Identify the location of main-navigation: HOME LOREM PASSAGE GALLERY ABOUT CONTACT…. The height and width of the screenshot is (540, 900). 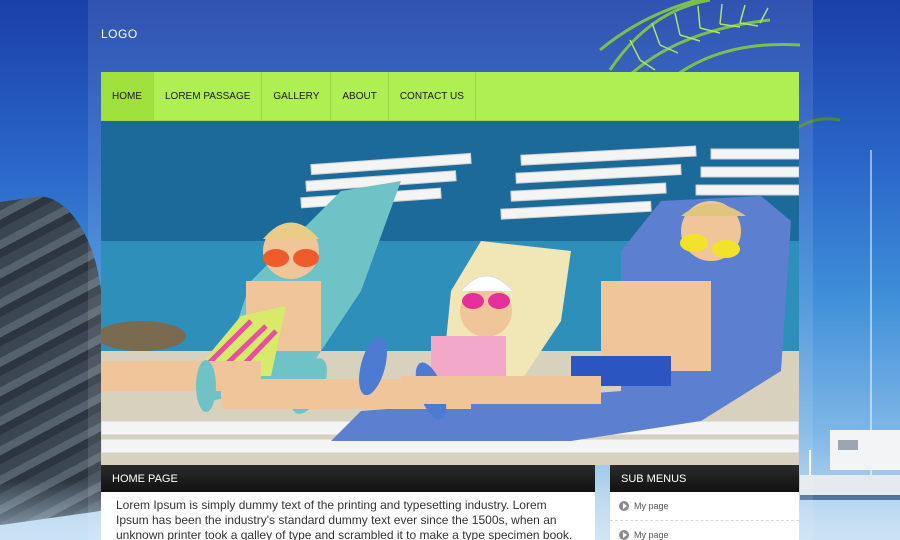
(450, 96).